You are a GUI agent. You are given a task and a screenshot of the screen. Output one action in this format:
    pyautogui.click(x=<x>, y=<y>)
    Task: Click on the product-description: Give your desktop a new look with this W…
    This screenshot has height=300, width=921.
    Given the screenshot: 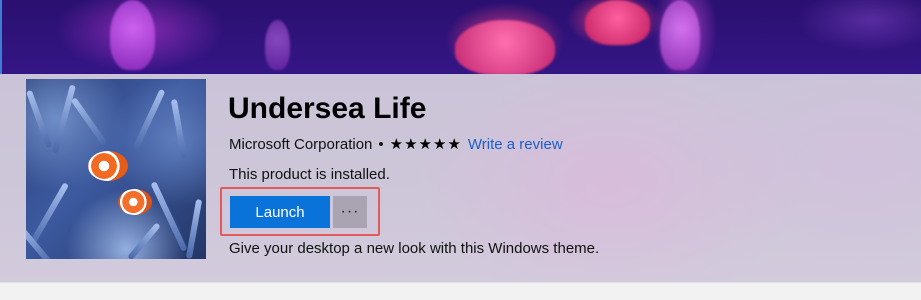 What is the action you would take?
    pyautogui.click(x=414, y=248)
    